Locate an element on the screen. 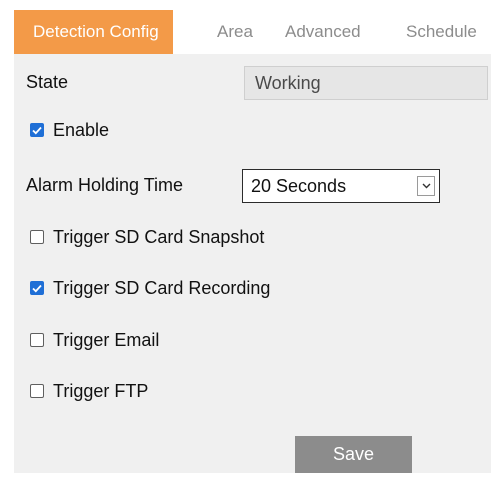 This screenshot has width=491, height=483. tab-schedule: Schedule is located at coordinates (441, 32).